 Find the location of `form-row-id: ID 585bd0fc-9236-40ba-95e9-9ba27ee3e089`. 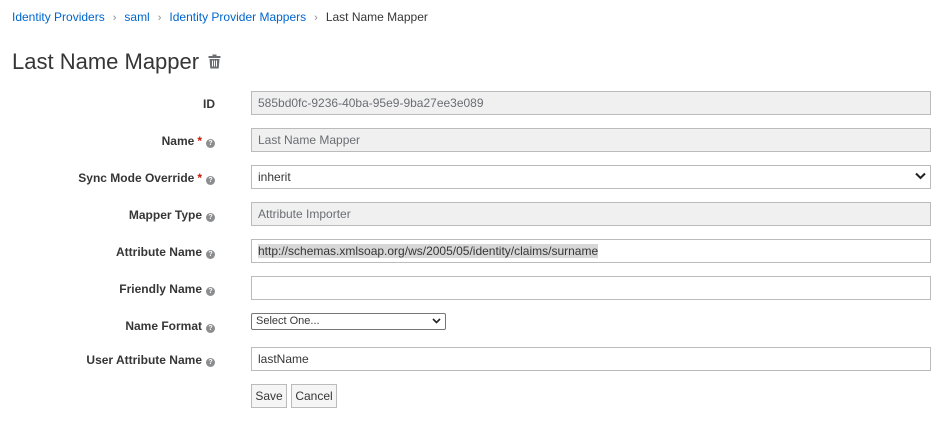

form-row-id: ID 585bd0fc-9236-40ba-95e9-9ba27ee3e089 is located at coordinates (476, 104).